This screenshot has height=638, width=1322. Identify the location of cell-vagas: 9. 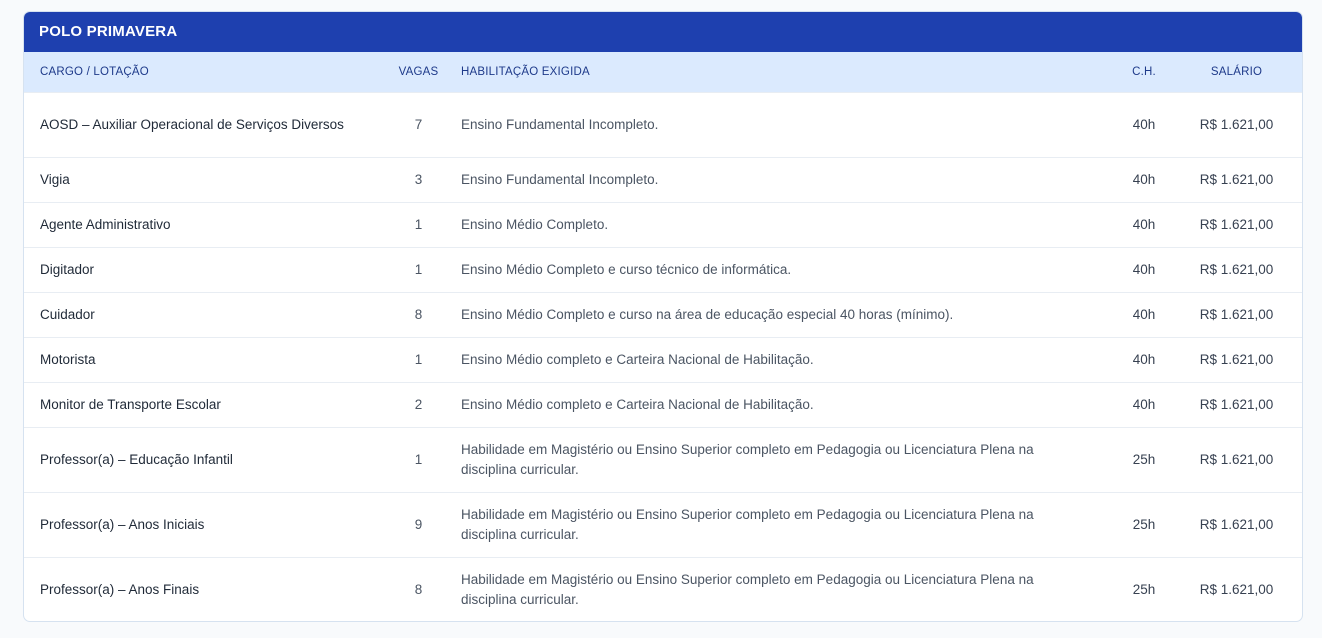
(418, 524).